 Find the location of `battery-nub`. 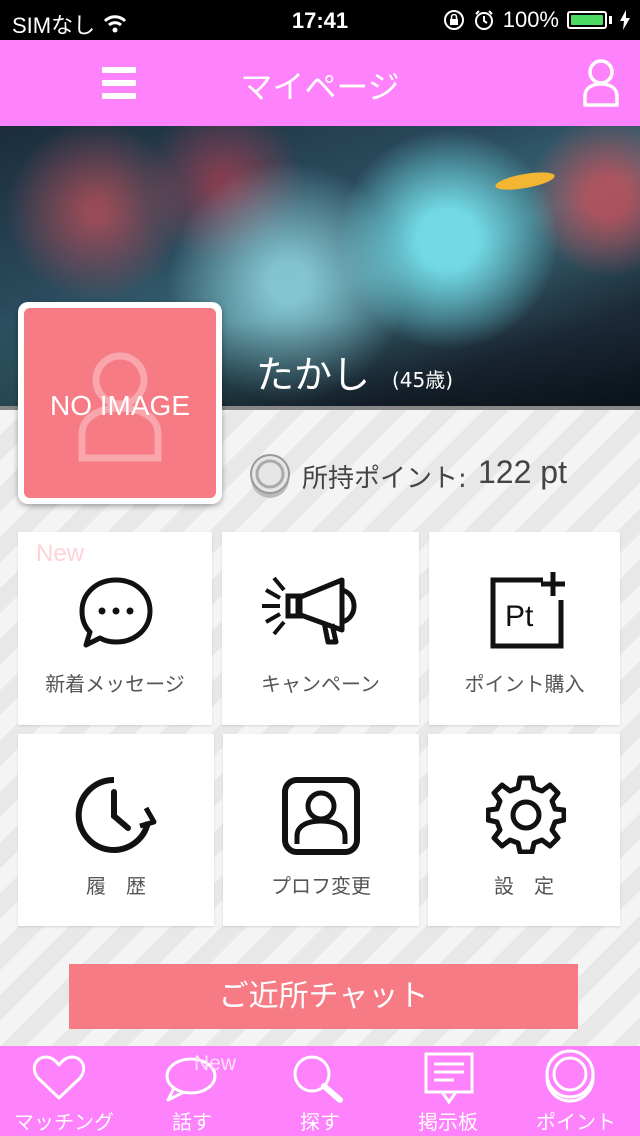

battery-nub is located at coordinates (610, 20).